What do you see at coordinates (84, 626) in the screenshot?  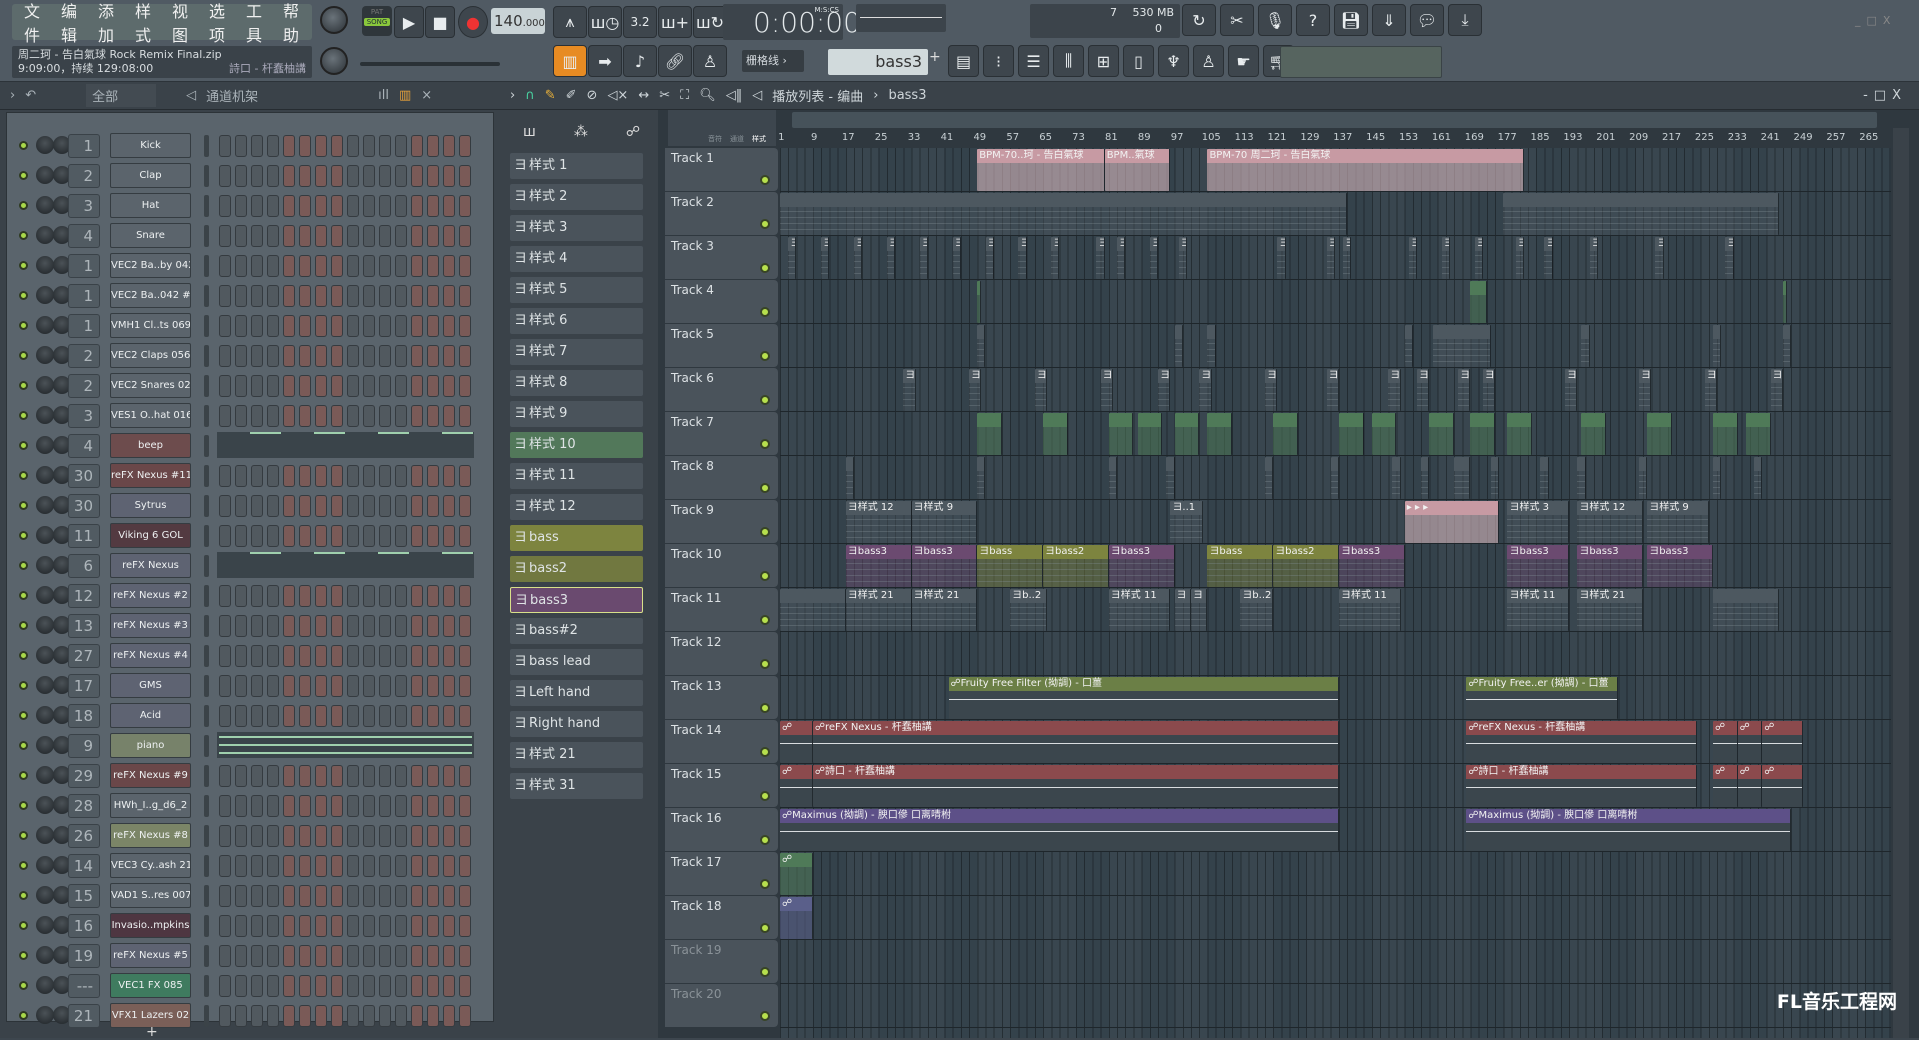 I see `channel-mixer-track: 13` at bounding box center [84, 626].